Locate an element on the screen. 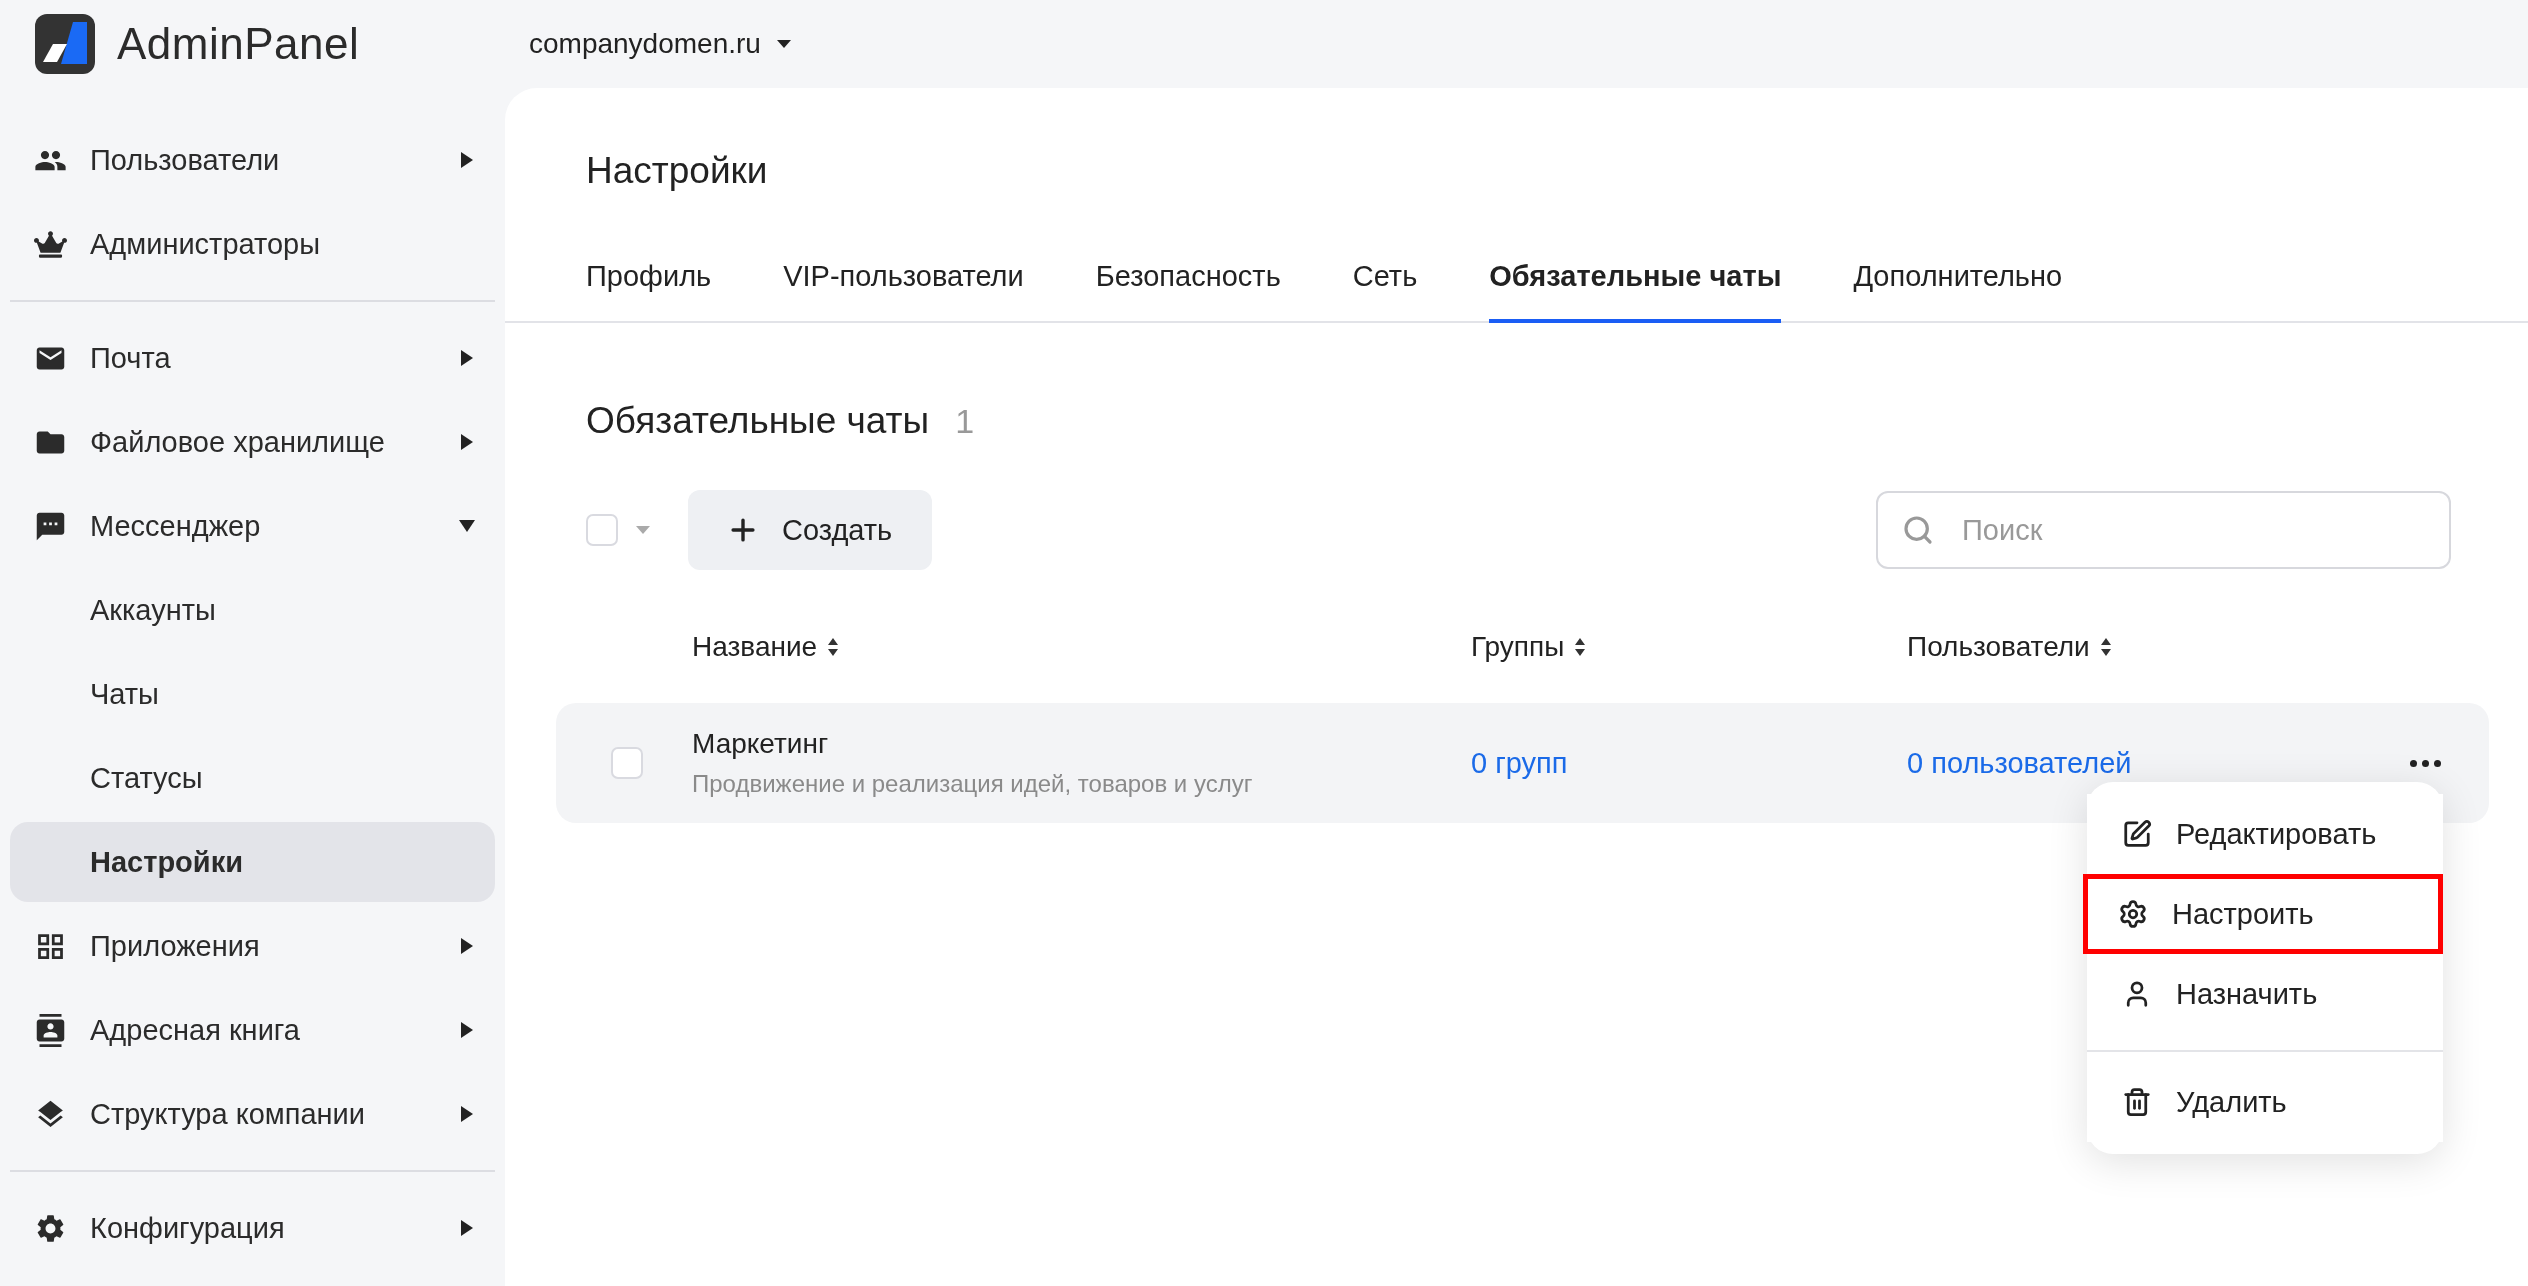  sidebar-item: Приложения is located at coordinates (252, 946).